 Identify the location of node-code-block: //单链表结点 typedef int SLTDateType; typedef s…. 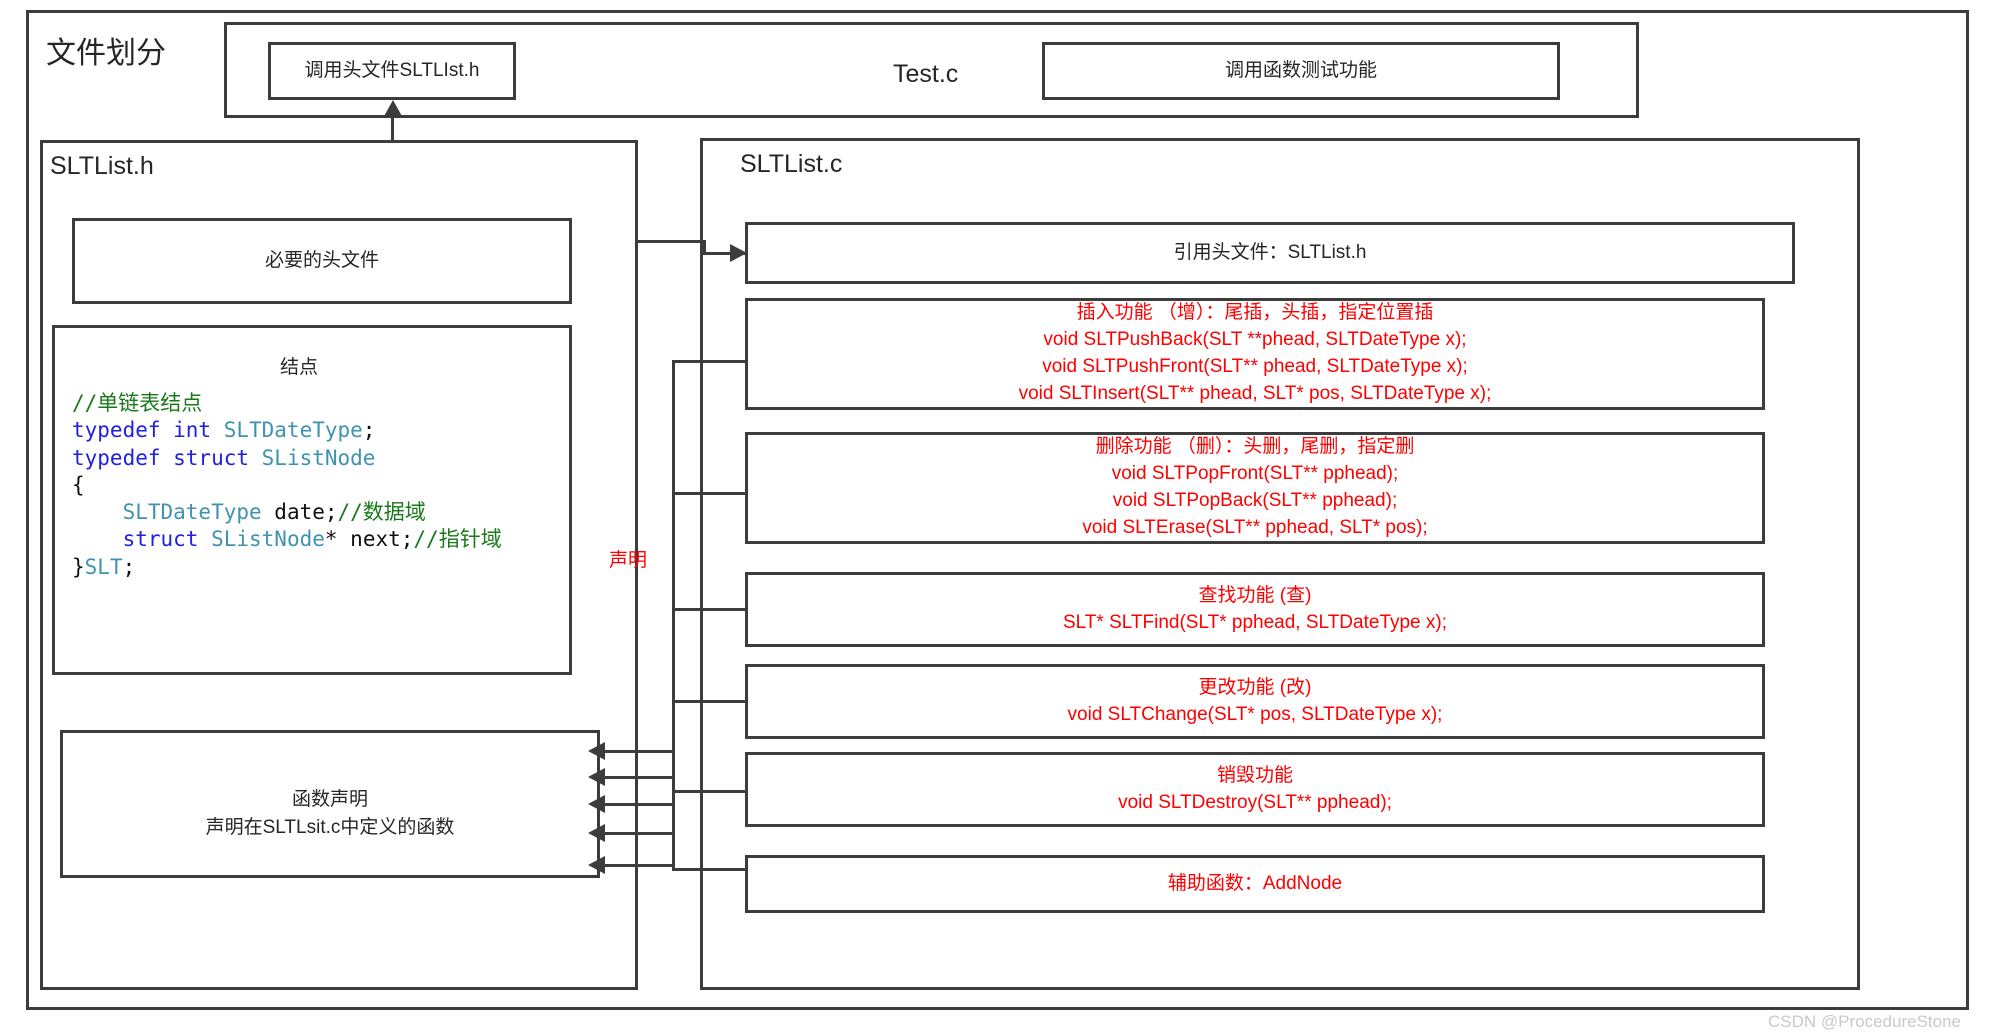
(287, 485).